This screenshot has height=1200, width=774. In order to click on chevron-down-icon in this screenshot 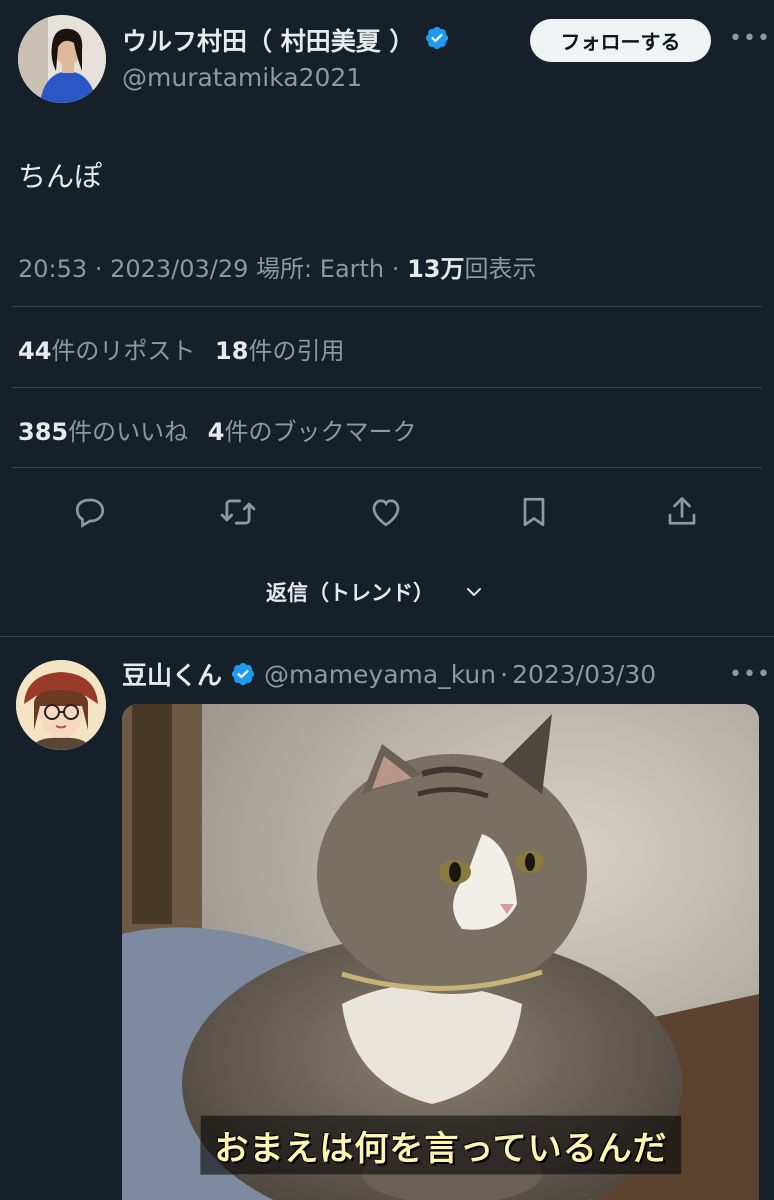, I will do `click(474, 592)`.